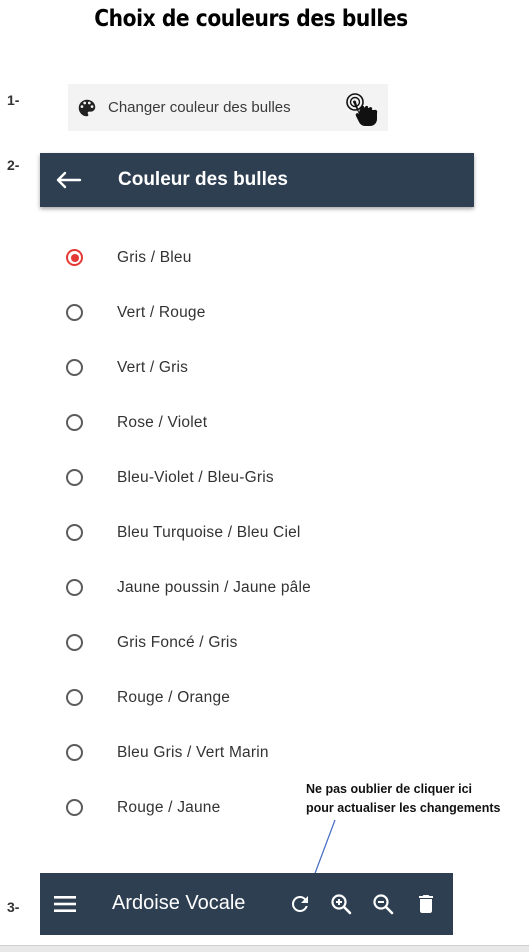 This screenshot has height=952, width=529. Describe the element at coordinates (251, 19) in the screenshot. I see `page-title: Choix de couleurs des bulles` at that location.